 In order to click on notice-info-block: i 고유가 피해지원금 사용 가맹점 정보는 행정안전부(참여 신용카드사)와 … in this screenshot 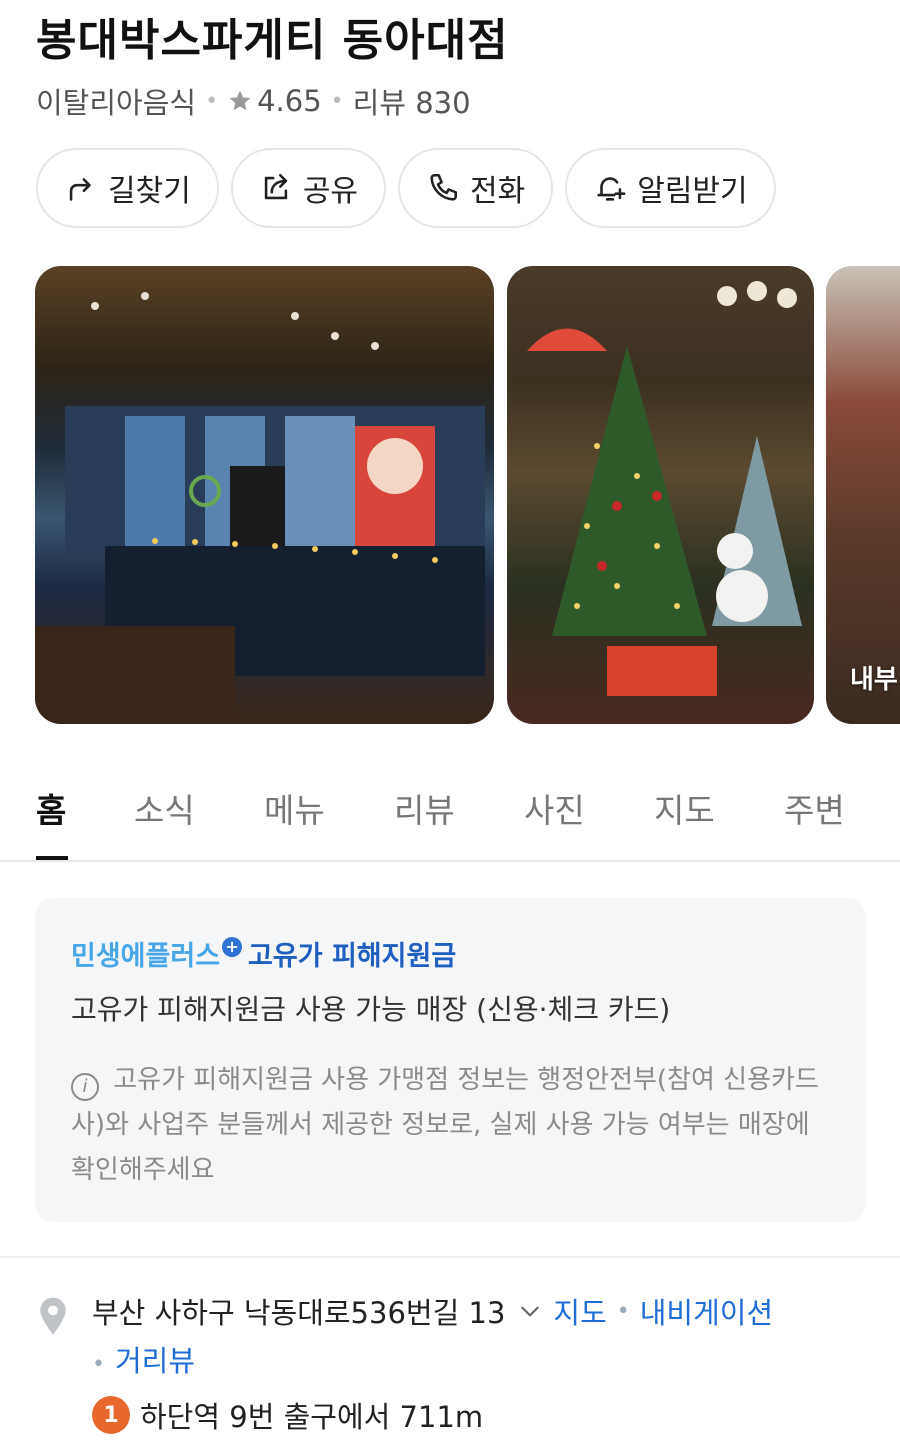, I will do `click(456, 1125)`.